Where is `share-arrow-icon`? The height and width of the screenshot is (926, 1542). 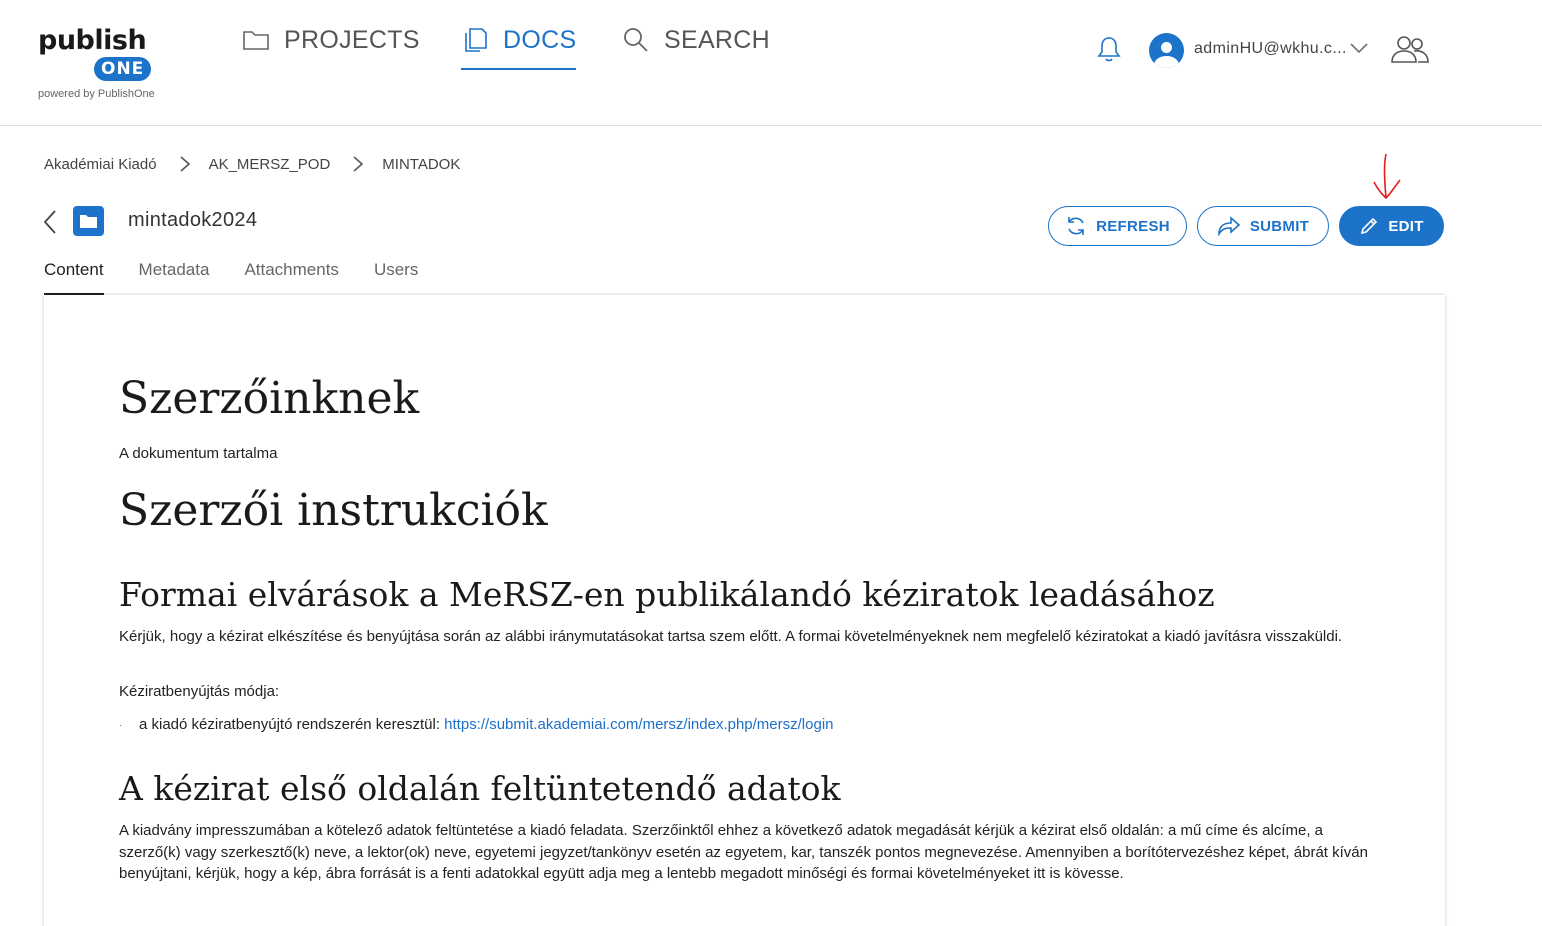
share-arrow-icon is located at coordinates (1229, 226).